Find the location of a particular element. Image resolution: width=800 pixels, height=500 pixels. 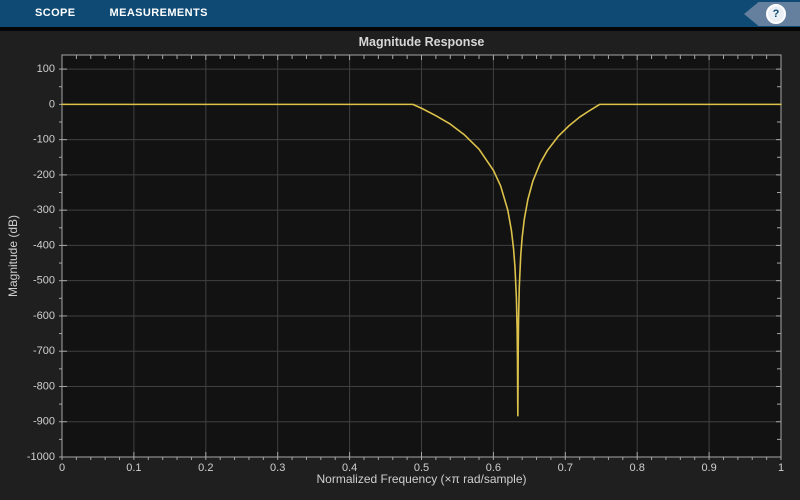

y-tick-label: -900 is located at coordinates (44, 422).